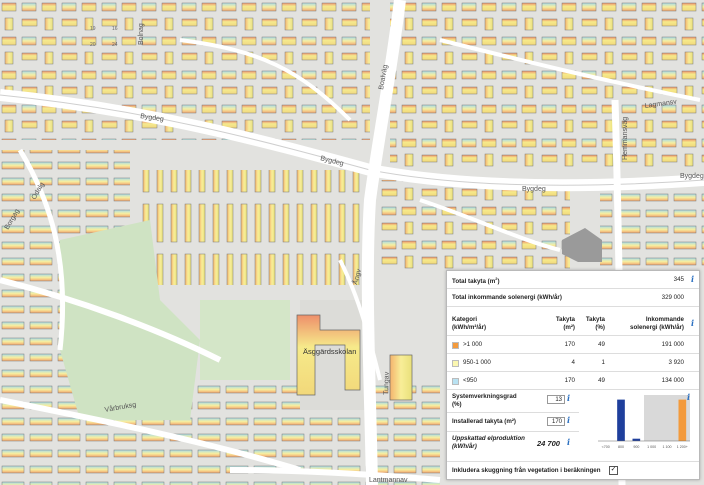  What do you see at coordinates (678, 279) in the screenshot?
I see `total-roof-value: 345` at bounding box center [678, 279].